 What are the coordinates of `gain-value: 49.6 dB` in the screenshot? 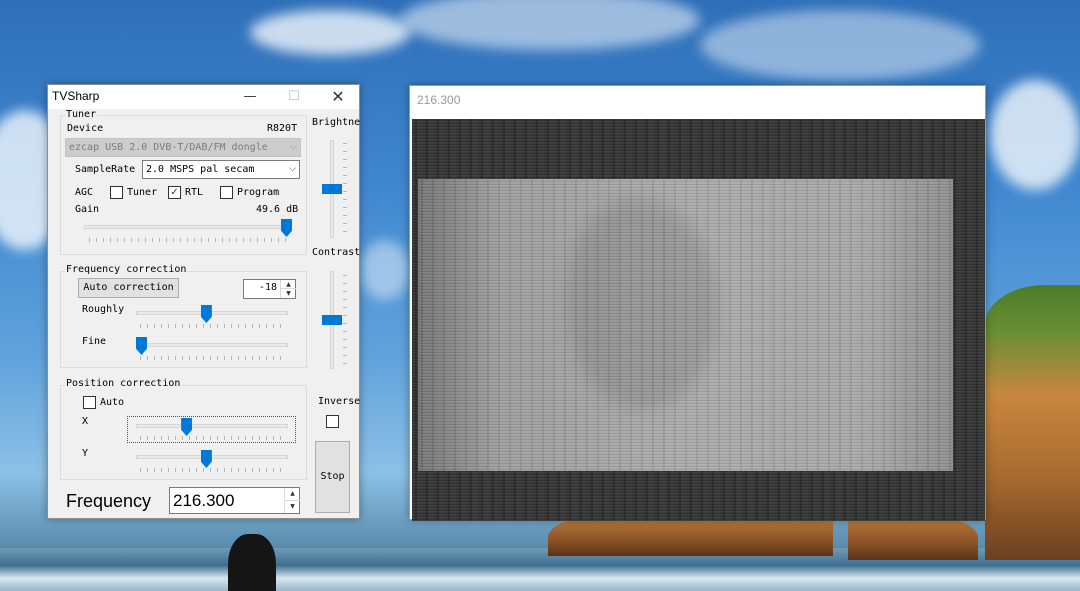 It's located at (277, 209).